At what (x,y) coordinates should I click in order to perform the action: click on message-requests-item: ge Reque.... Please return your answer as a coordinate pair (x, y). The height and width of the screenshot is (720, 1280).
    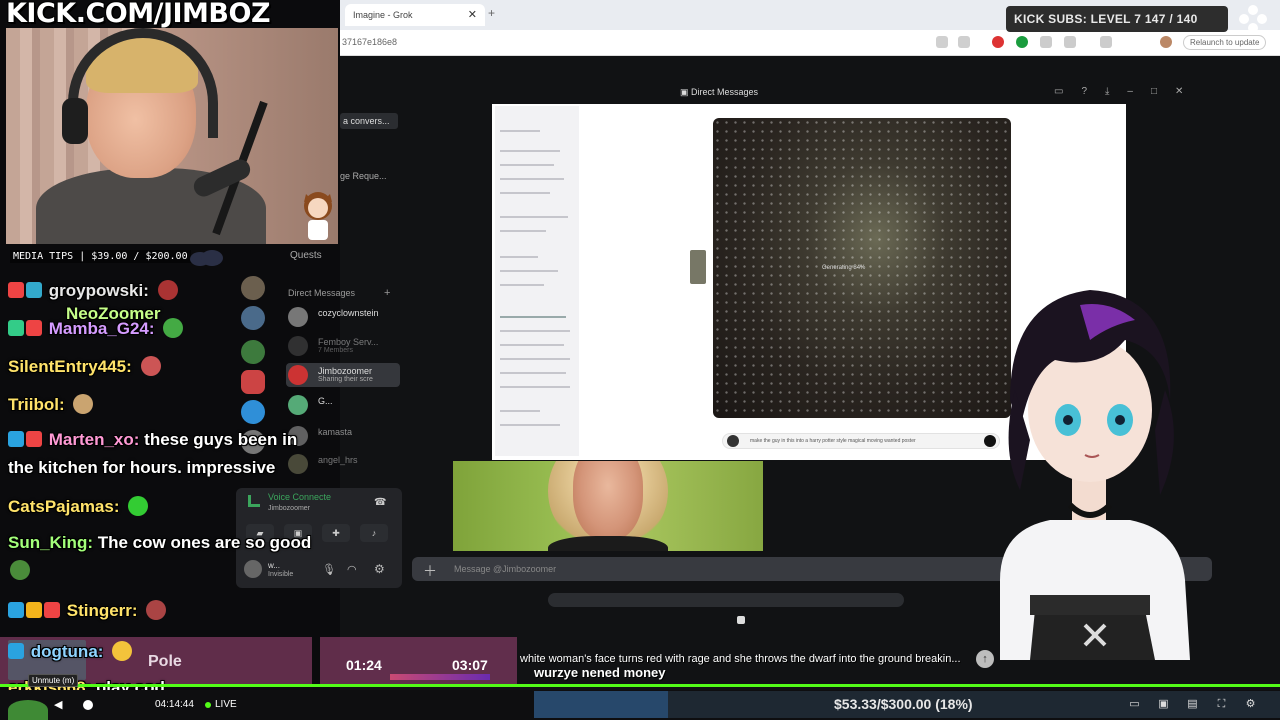
    Looking at the image, I should click on (363, 176).